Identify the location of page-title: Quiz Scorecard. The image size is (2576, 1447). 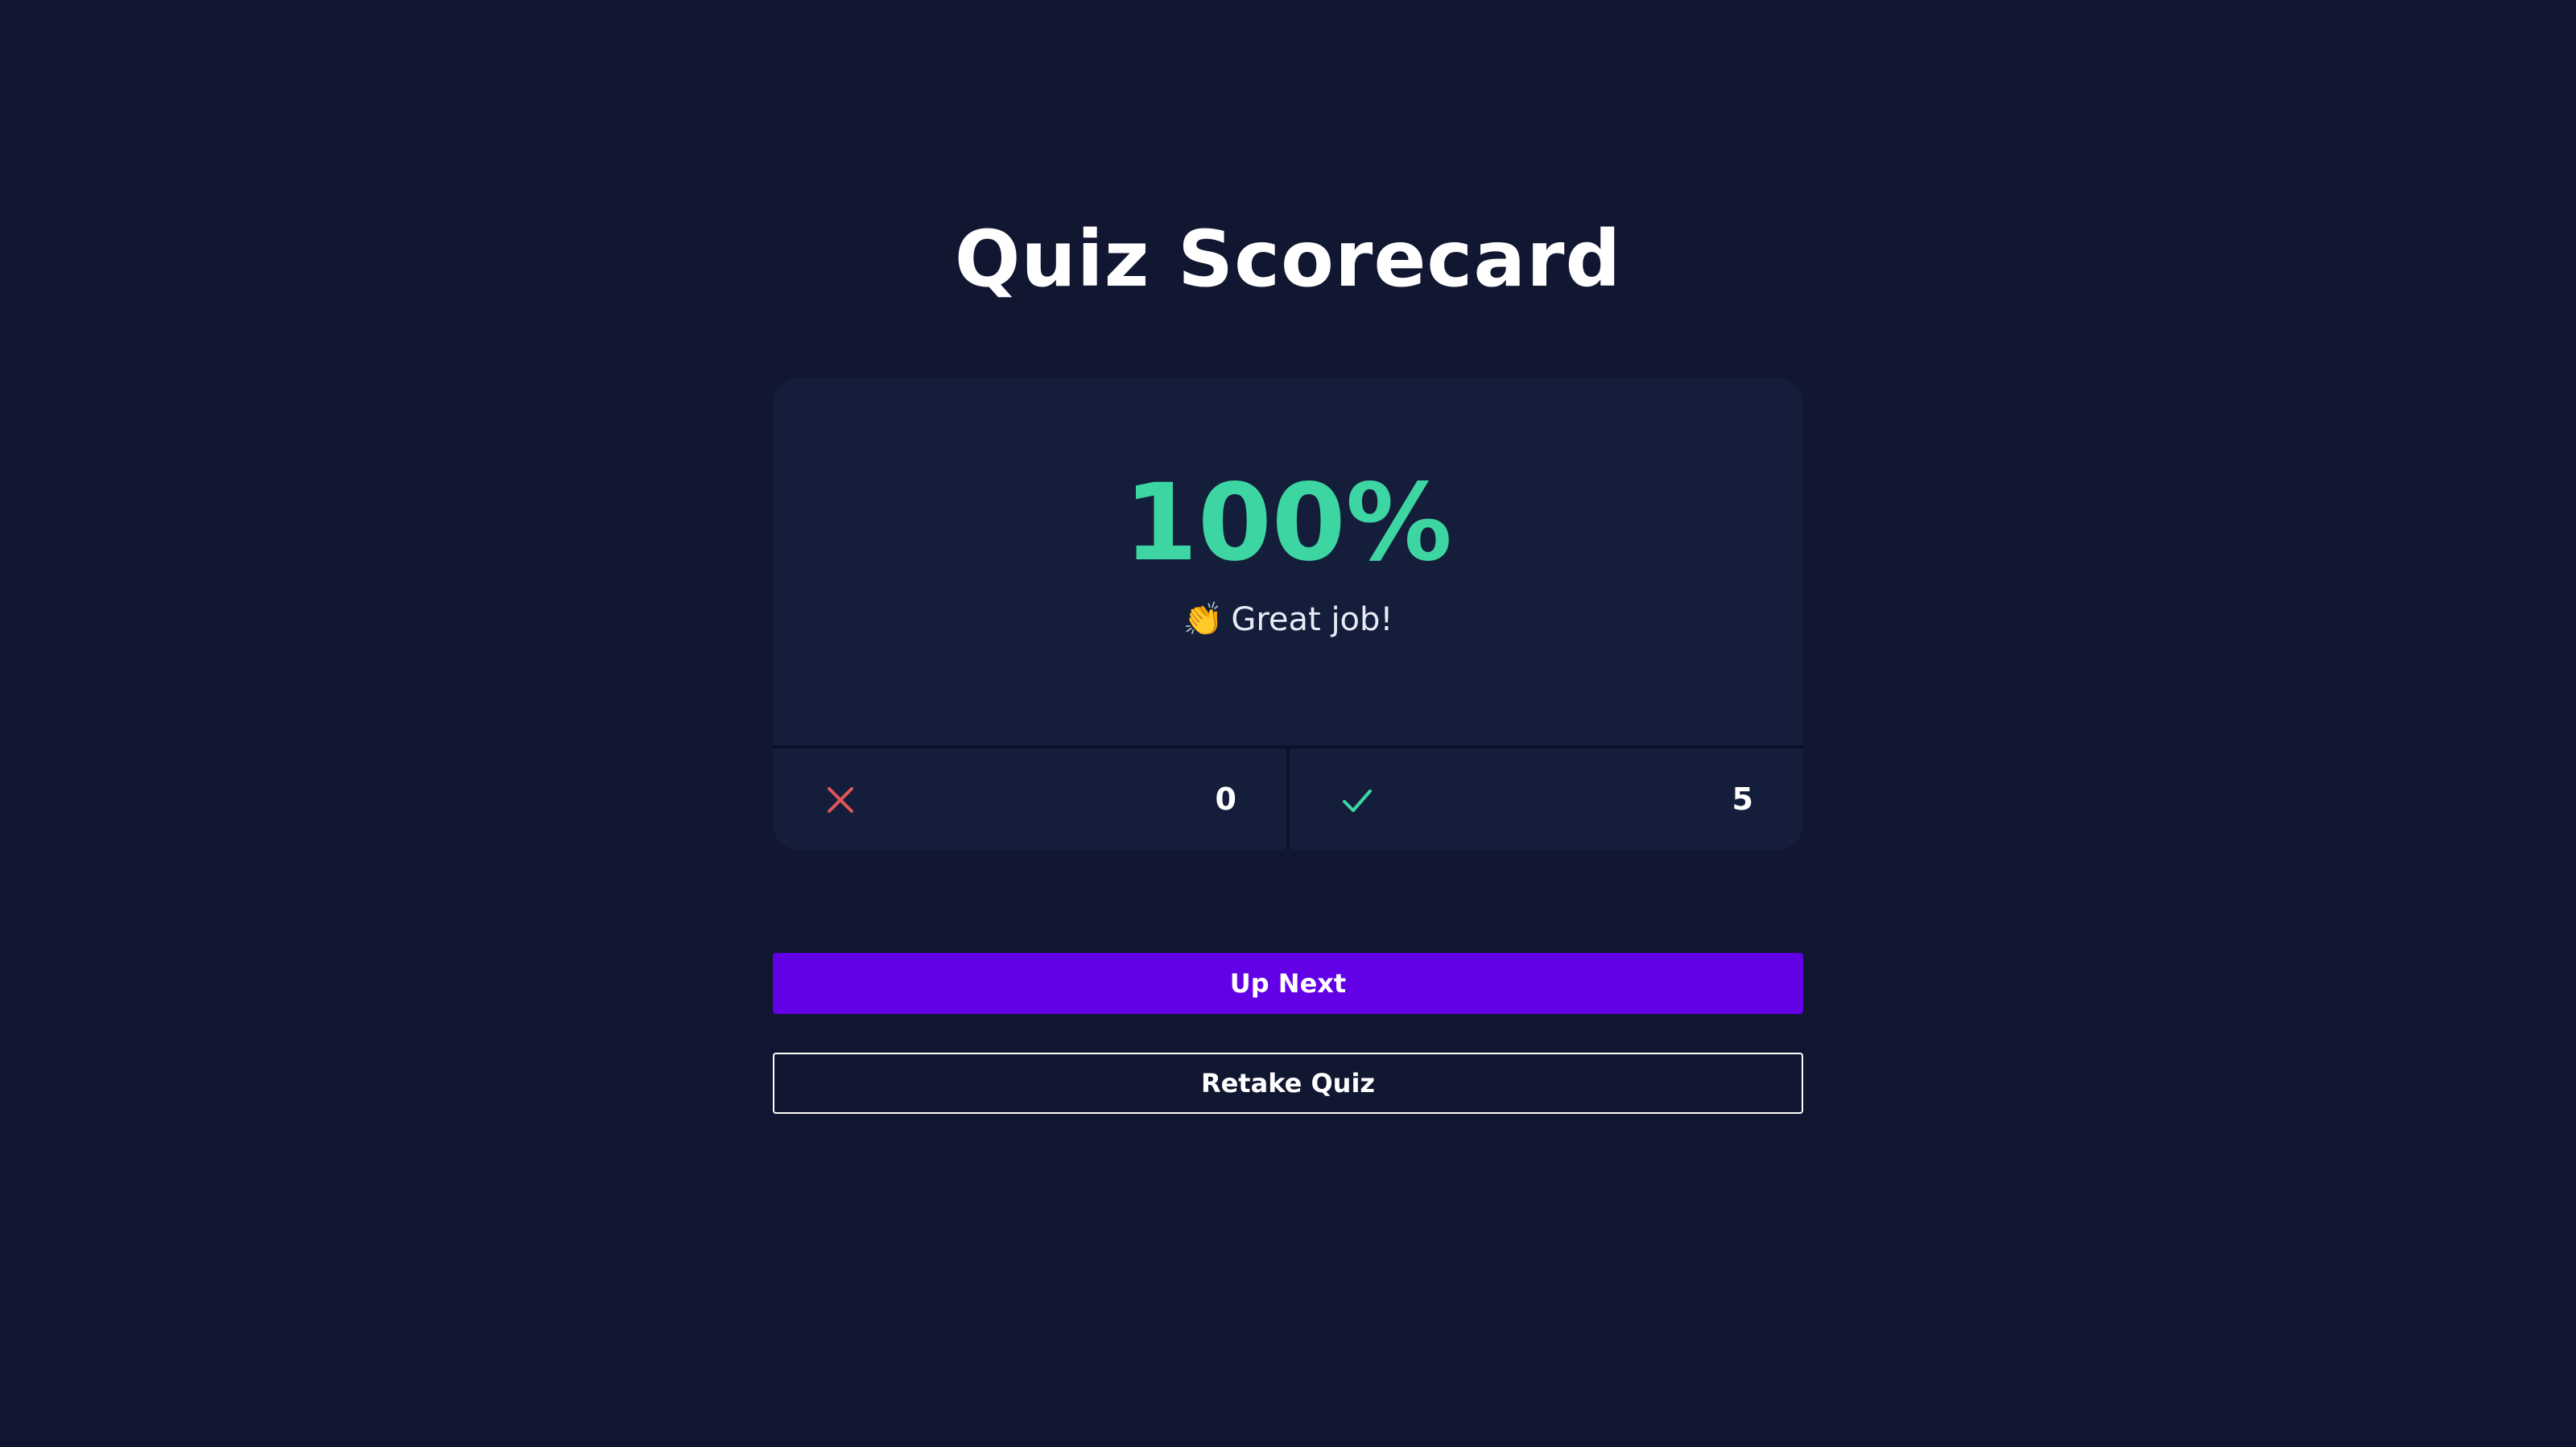
(1288, 259).